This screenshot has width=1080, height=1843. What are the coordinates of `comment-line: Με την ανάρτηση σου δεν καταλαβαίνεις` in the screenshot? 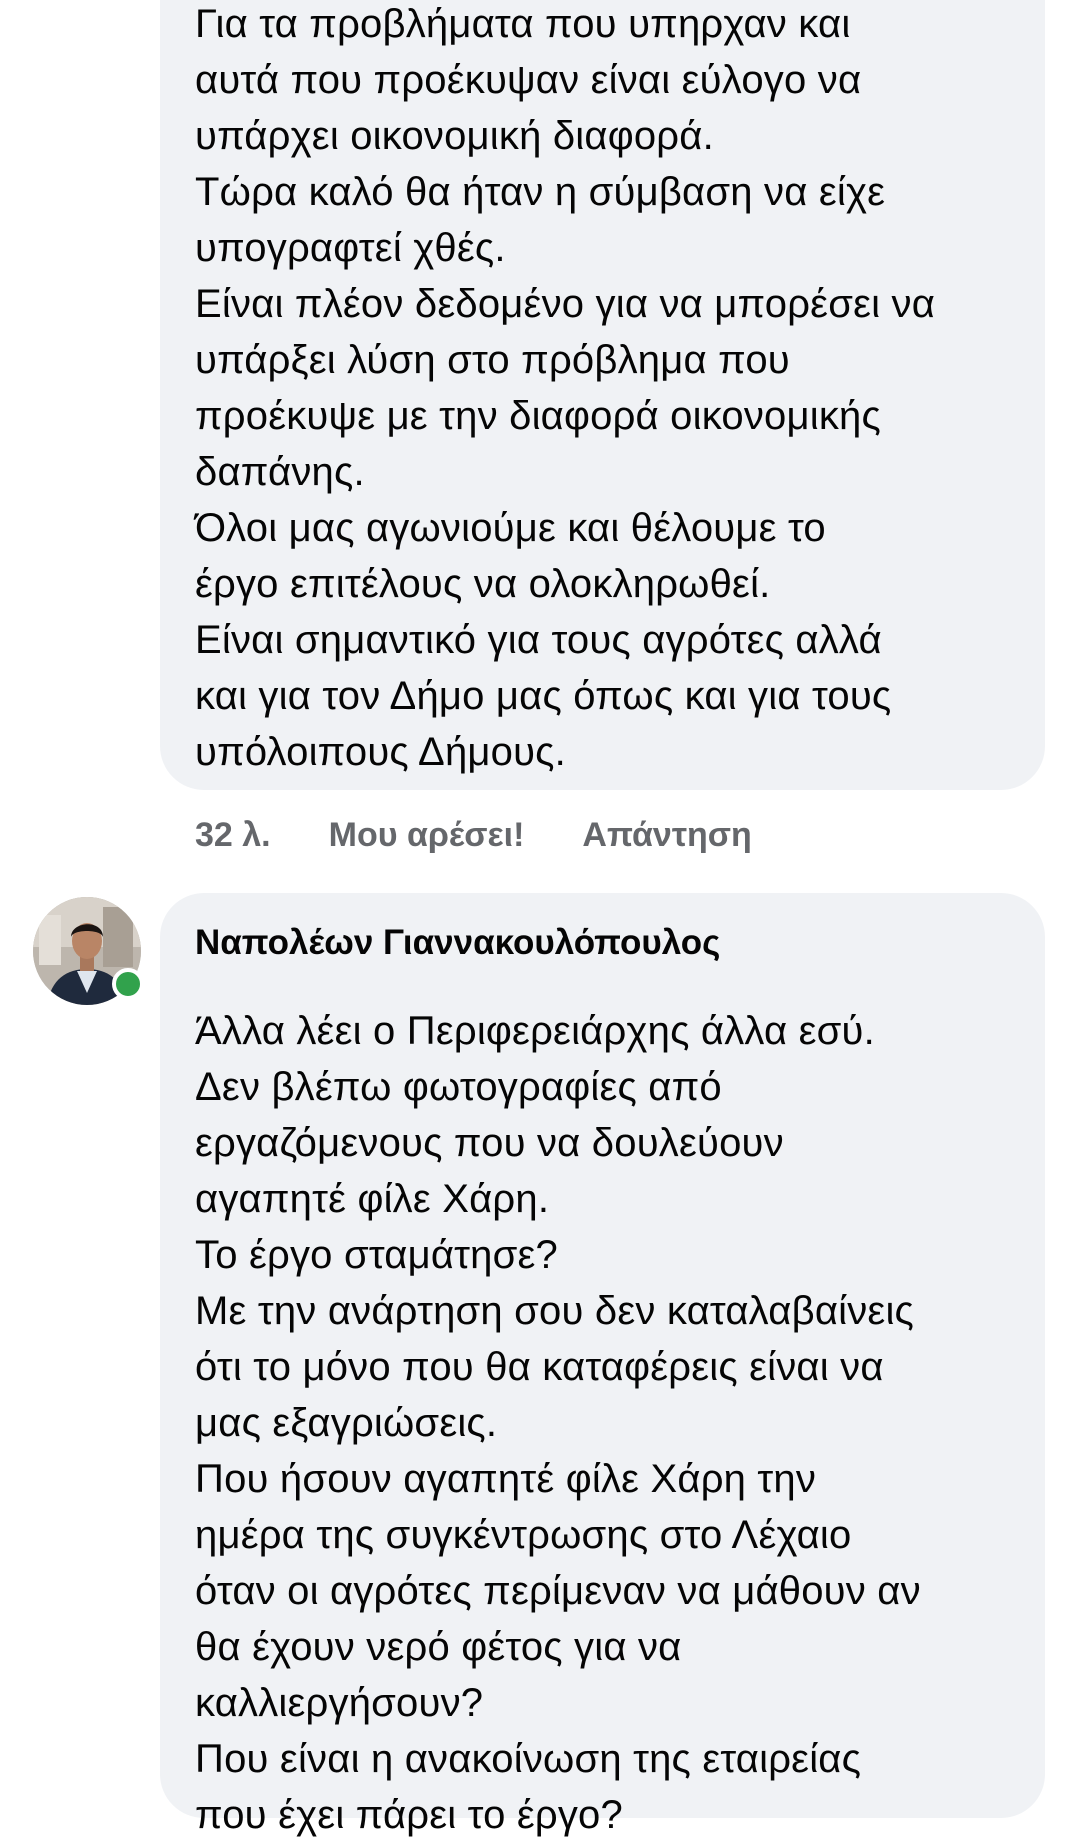 It's located at (555, 1311).